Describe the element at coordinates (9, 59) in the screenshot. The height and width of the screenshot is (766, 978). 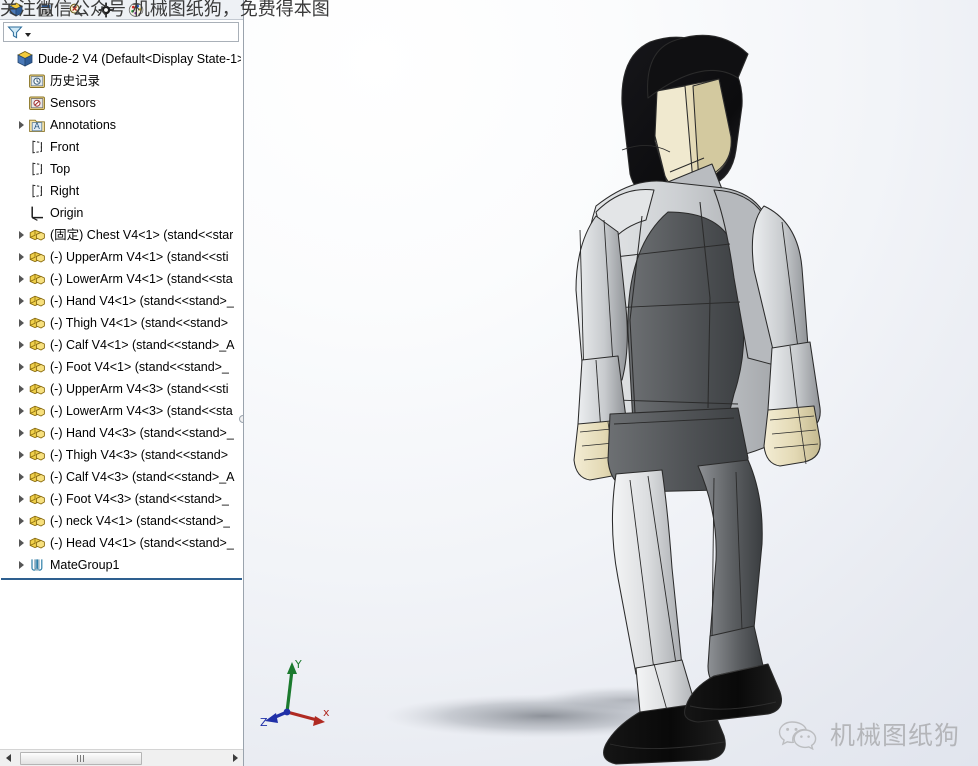
I see `expander` at that location.